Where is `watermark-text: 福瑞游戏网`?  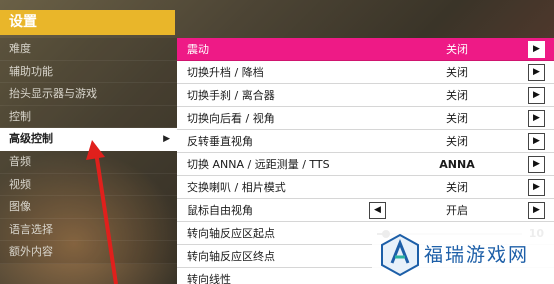 watermark-text: 福瑞游戏网 is located at coordinates (477, 255).